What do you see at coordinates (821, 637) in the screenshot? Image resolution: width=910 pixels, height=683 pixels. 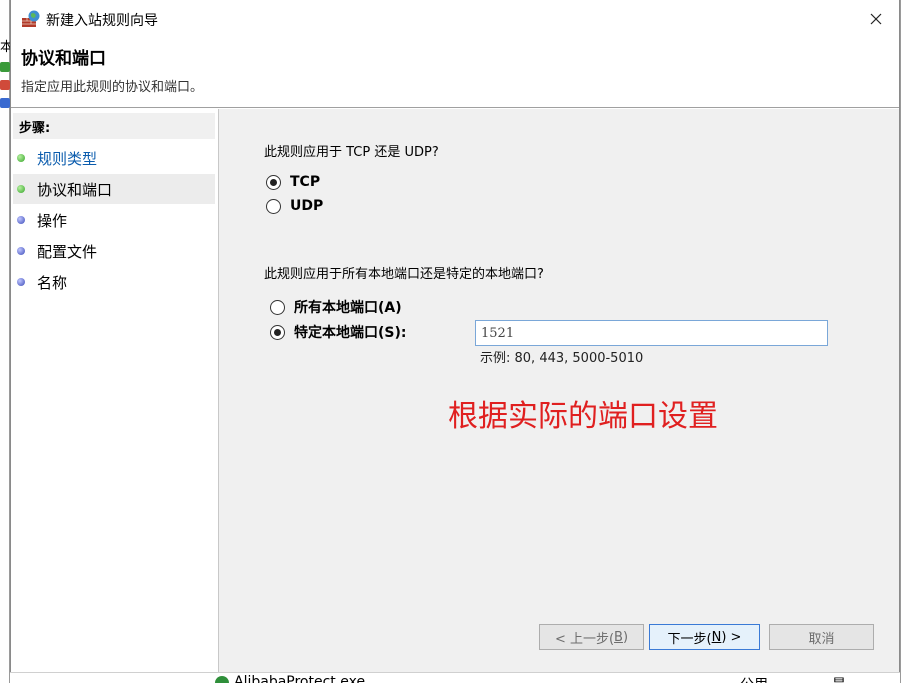 I see `cancel-button: 取消` at bounding box center [821, 637].